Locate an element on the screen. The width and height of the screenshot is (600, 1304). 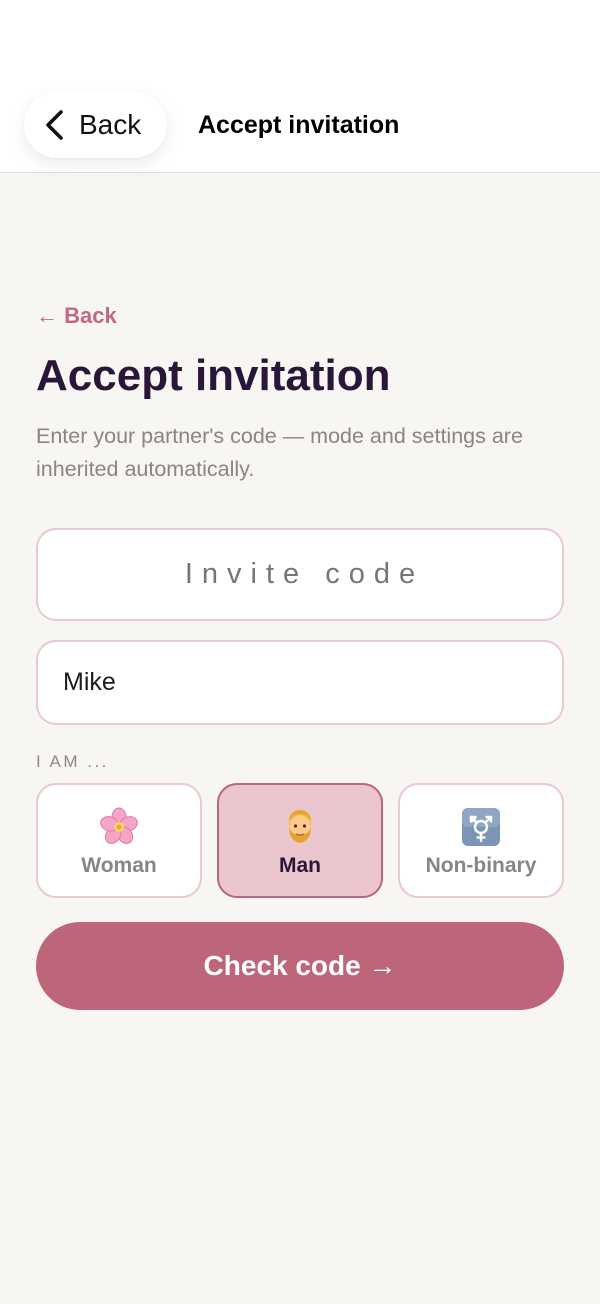
invite-code-input is located at coordinates (300, 574).